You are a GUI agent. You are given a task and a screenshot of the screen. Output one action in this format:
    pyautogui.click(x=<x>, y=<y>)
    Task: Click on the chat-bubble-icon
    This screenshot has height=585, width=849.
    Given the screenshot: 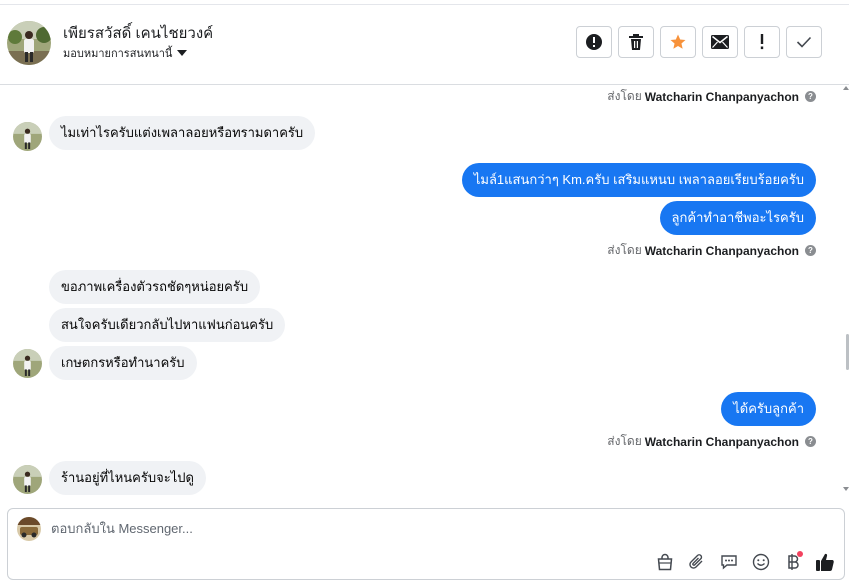 What is the action you would take?
    pyautogui.click(x=729, y=562)
    